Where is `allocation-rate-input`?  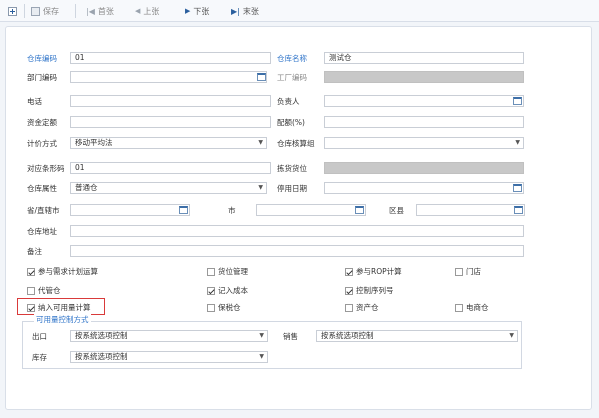
allocation-rate-input is located at coordinates (424, 122).